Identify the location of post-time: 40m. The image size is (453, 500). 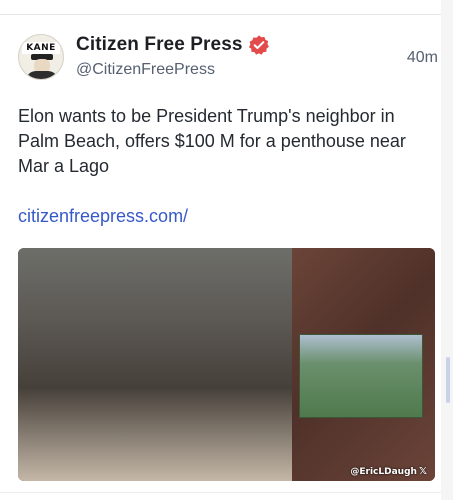
(422, 58).